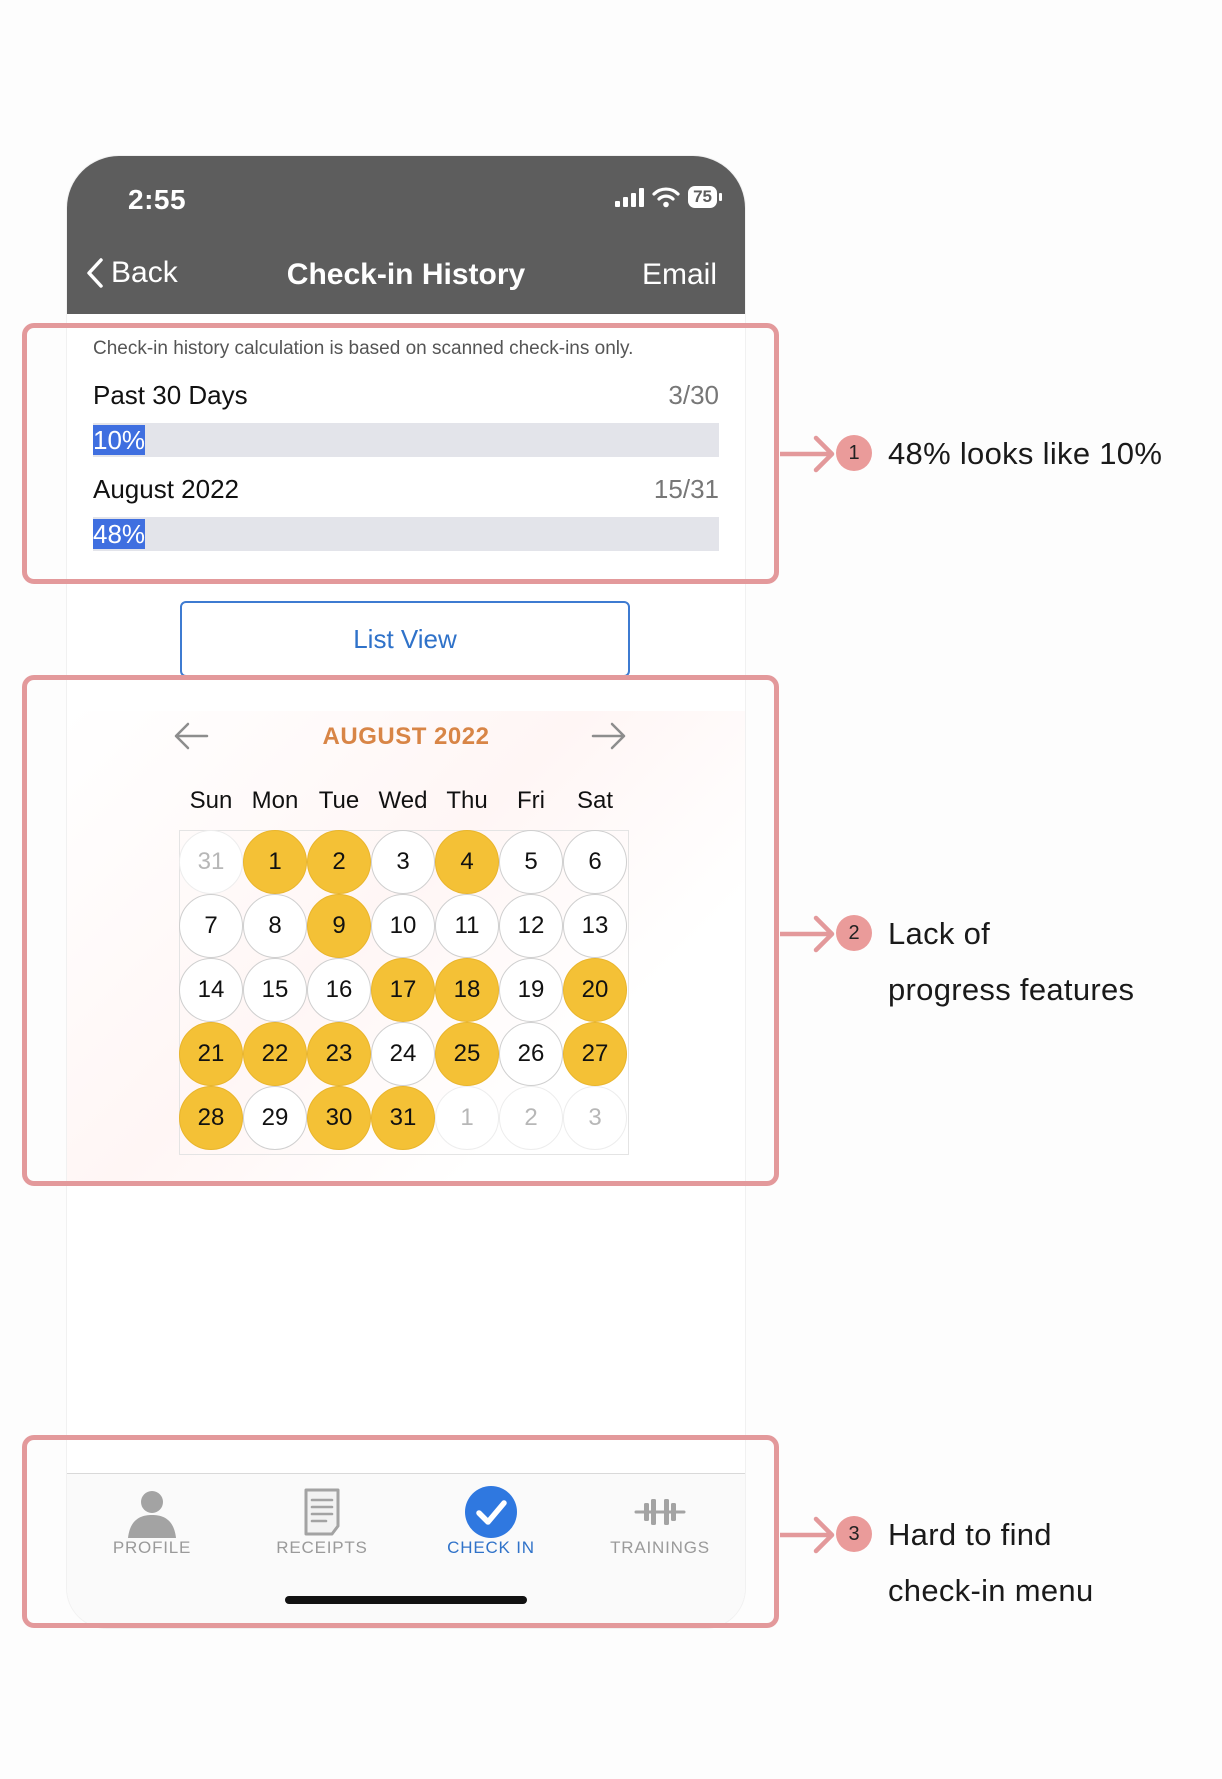 This screenshot has height=1779, width=1222. Describe the element at coordinates (403, 862) in the screenshot. I see `calendar-day: 3` at that location.